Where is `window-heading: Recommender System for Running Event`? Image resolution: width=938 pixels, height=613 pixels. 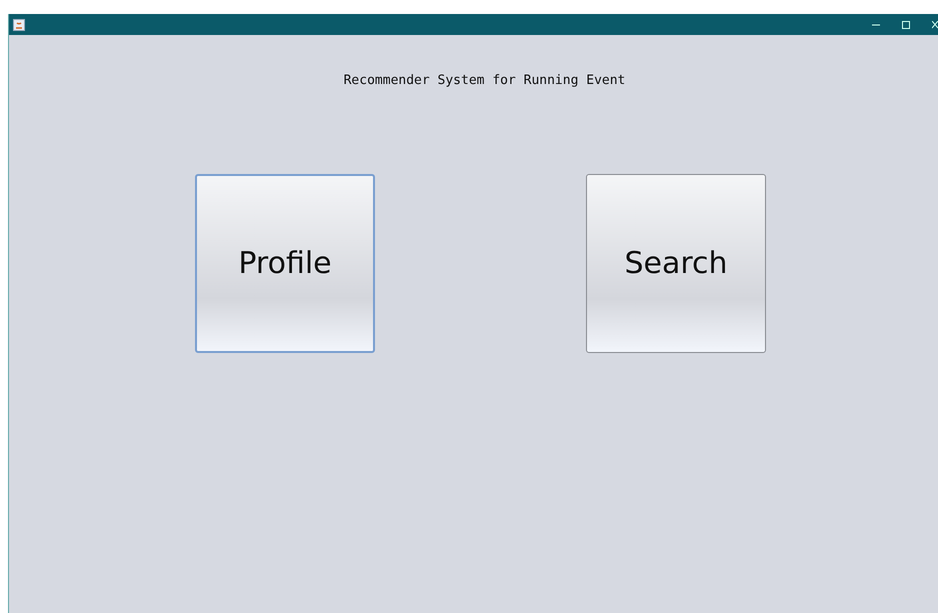 window-heading: Recommender System for Running Event is located at coordinates (484, 80).